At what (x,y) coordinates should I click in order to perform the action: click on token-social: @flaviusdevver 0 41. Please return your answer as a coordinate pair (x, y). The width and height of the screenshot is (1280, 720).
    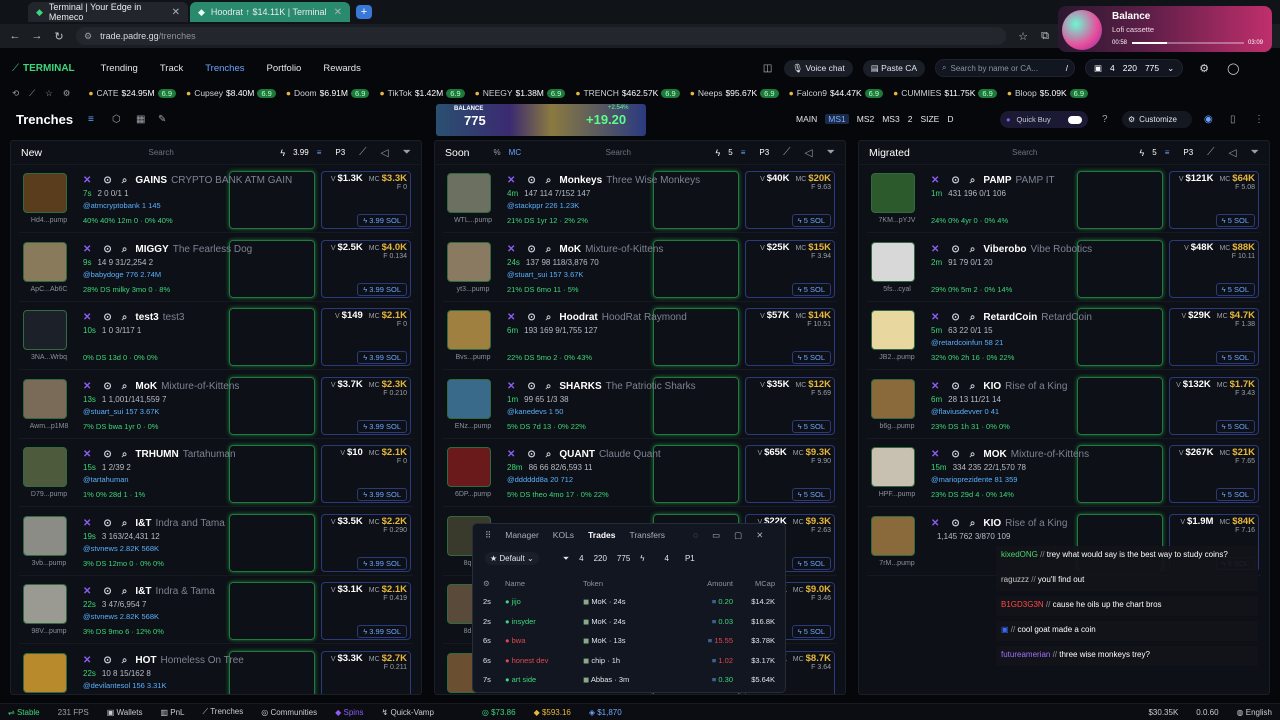
    Looking at the image, I should click on (965, 411).